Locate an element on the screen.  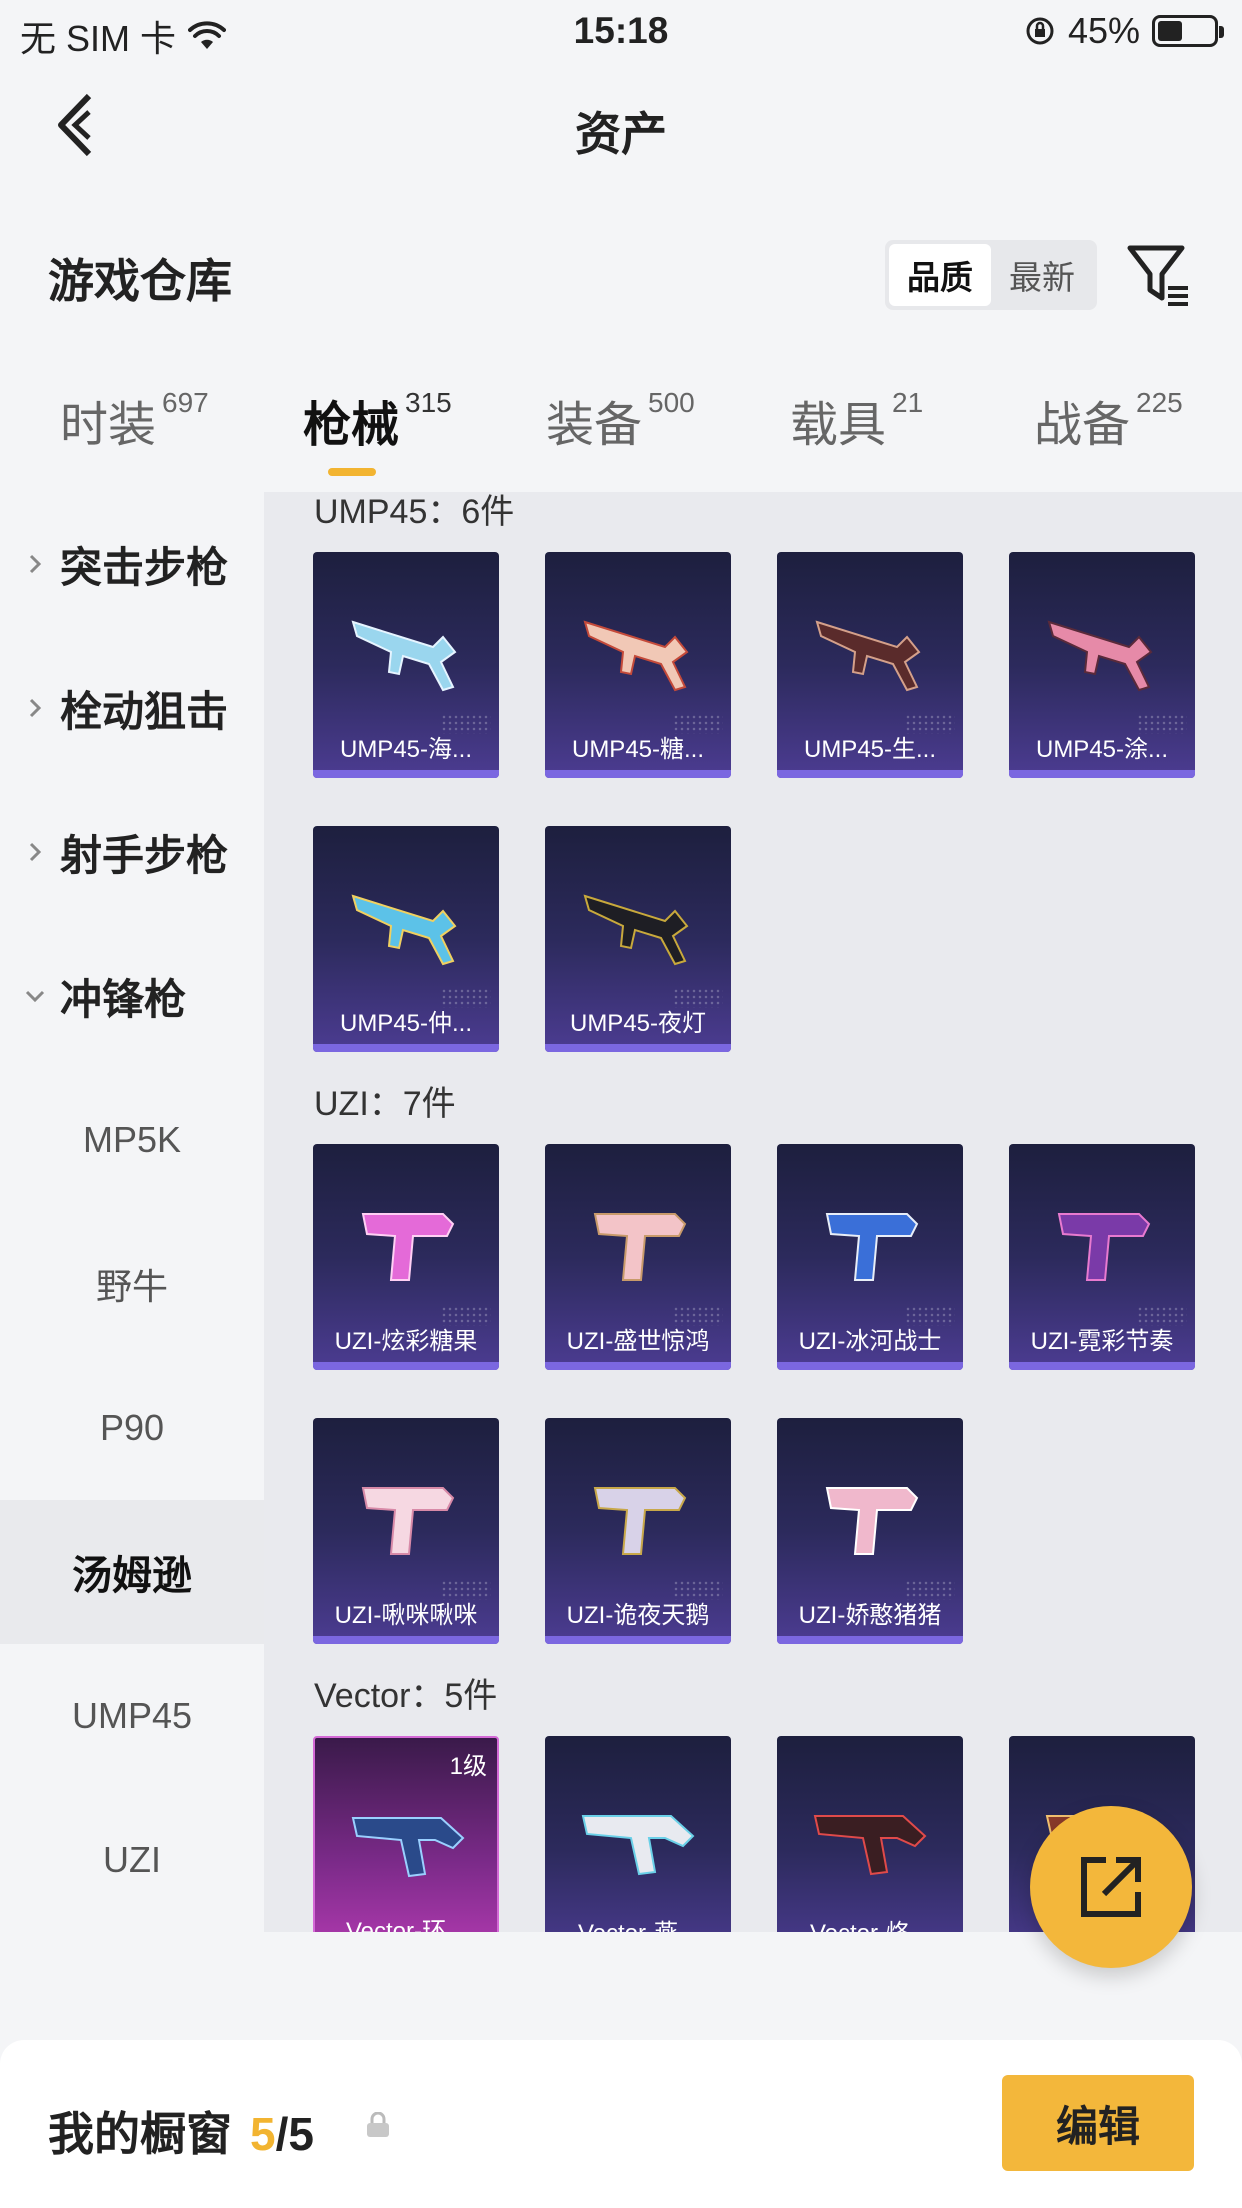
weapon-name: UZI-娇憨猪猪 is located at coordinates (870, 1615).